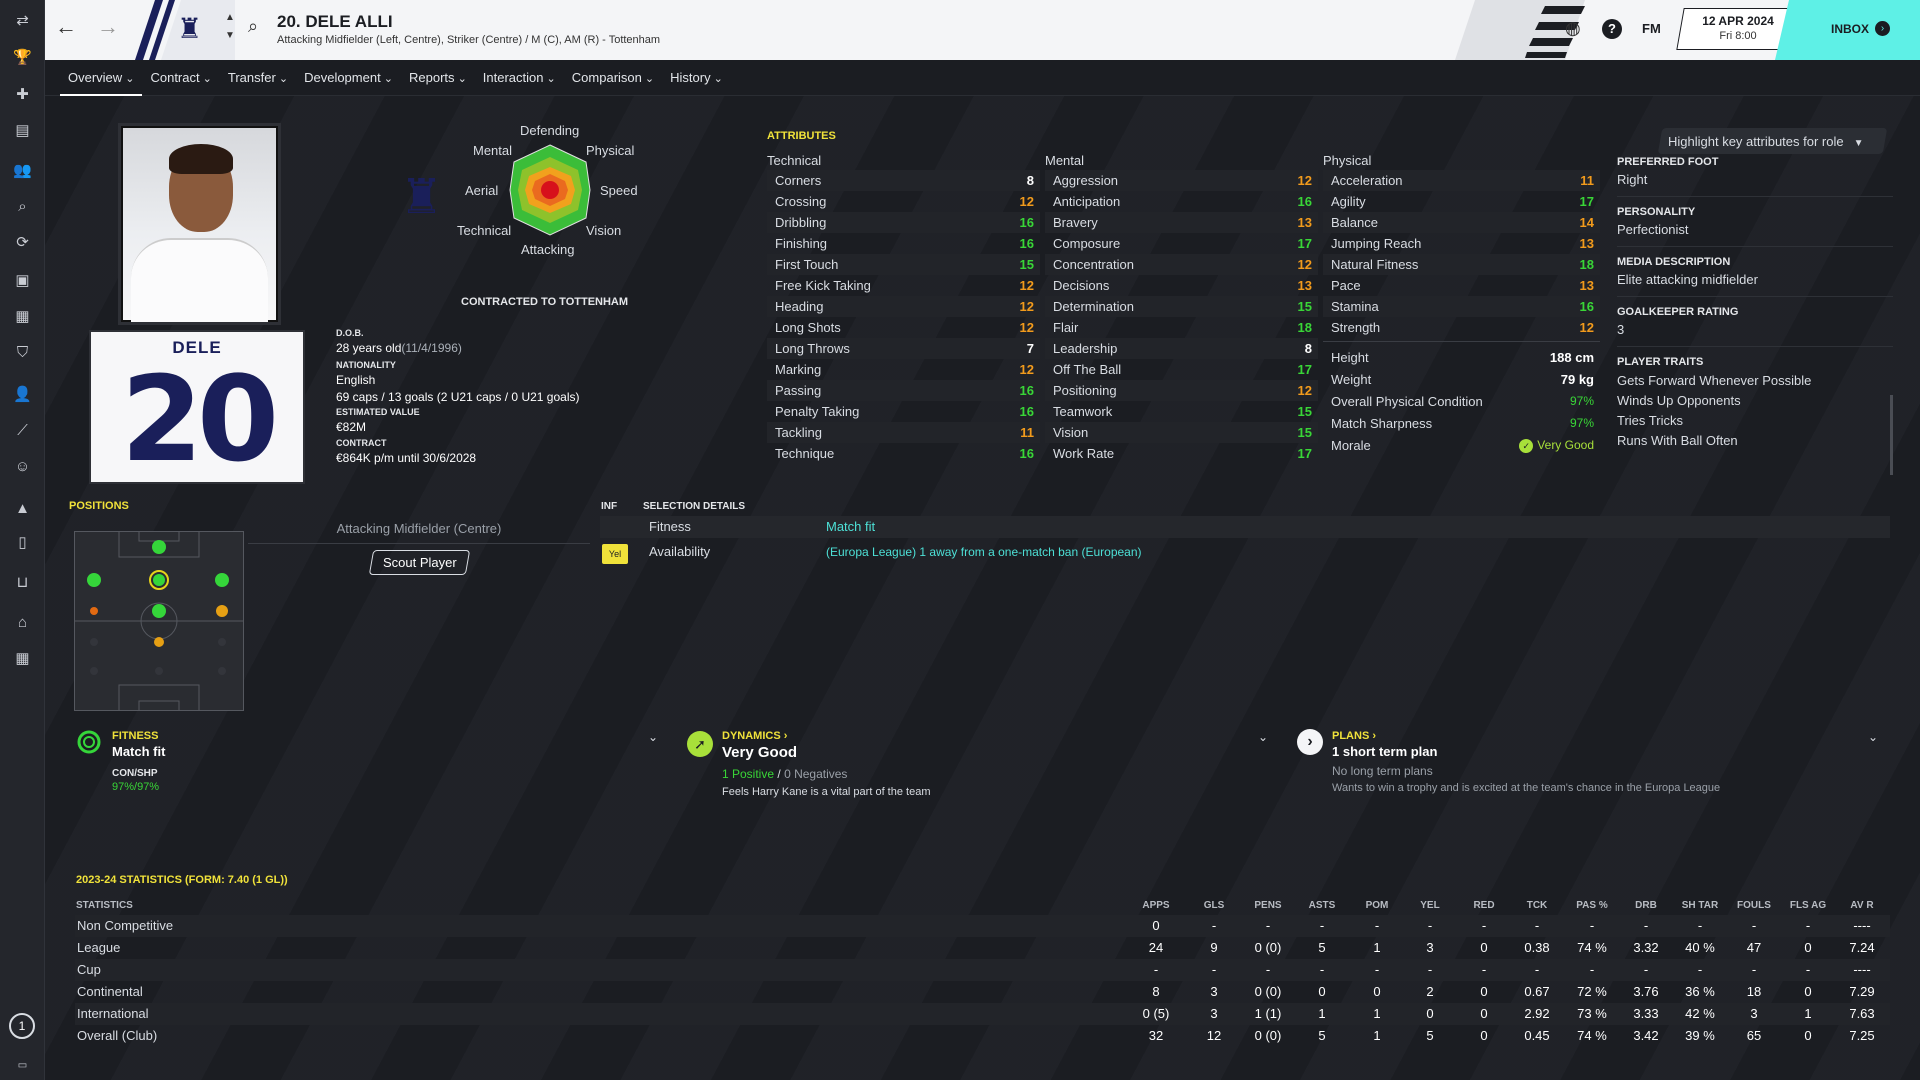 Image resolution: width=1920 pixels, height=1080 pixels. What do you see at coordinates (1461, 243) in the screenshot?
I see `attribute-row: Jumping Reach 13` at bounding box center [1461, 243].